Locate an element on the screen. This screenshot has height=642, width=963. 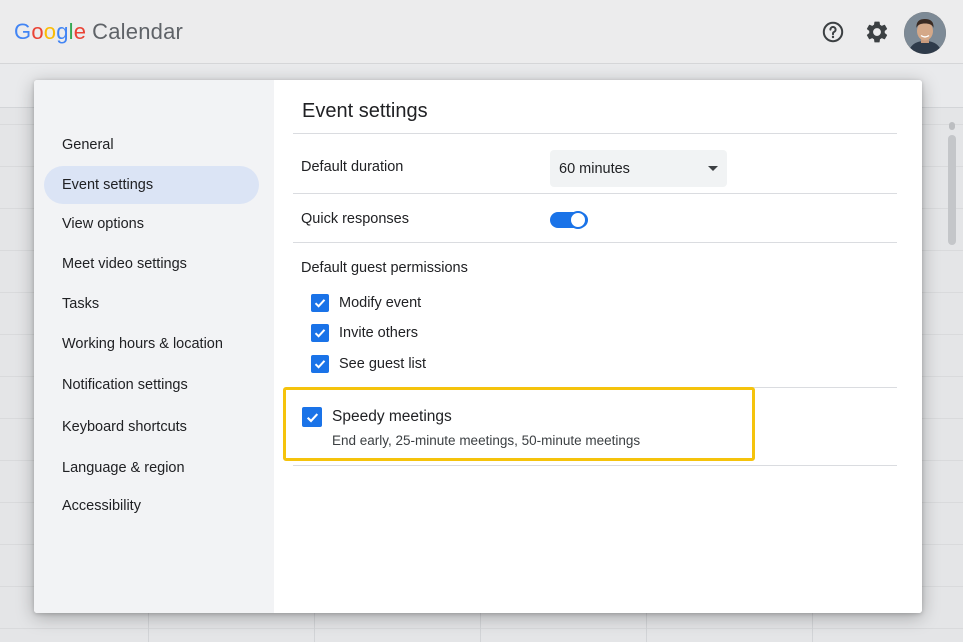
scroll-up-arrow is located at coordinates (952, 126).